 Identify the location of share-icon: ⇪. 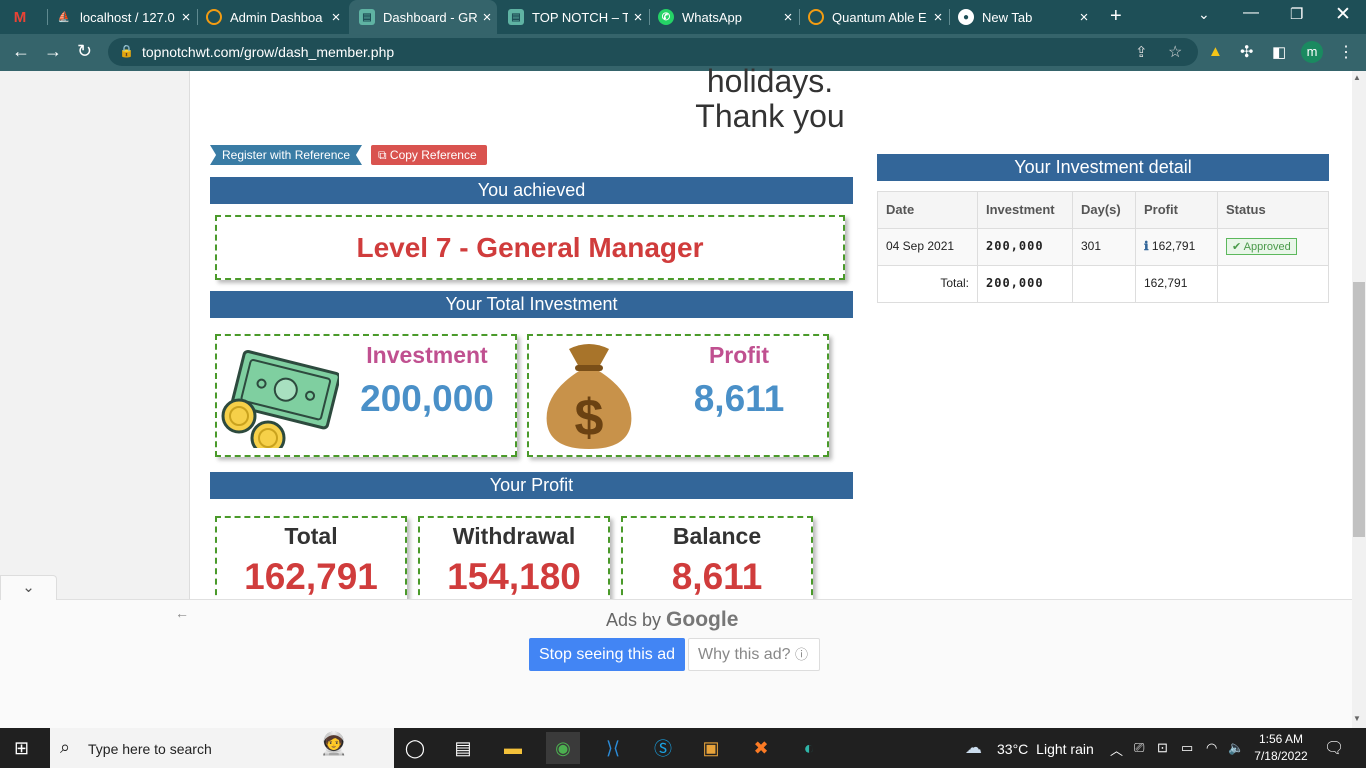
(1141, 52).